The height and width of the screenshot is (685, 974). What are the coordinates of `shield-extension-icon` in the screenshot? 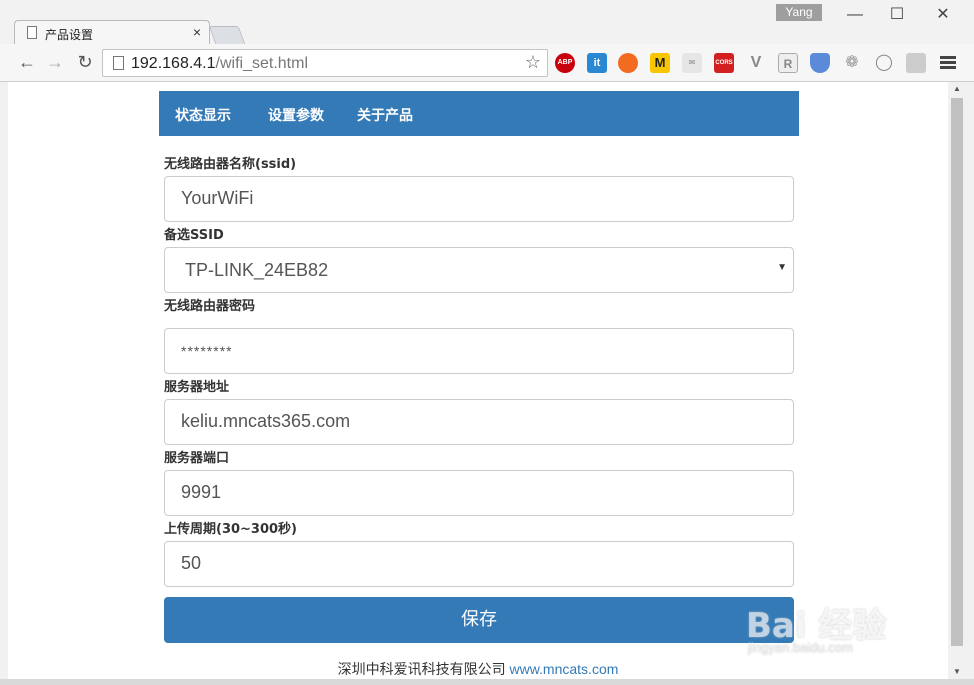 It's located at (820, 63).